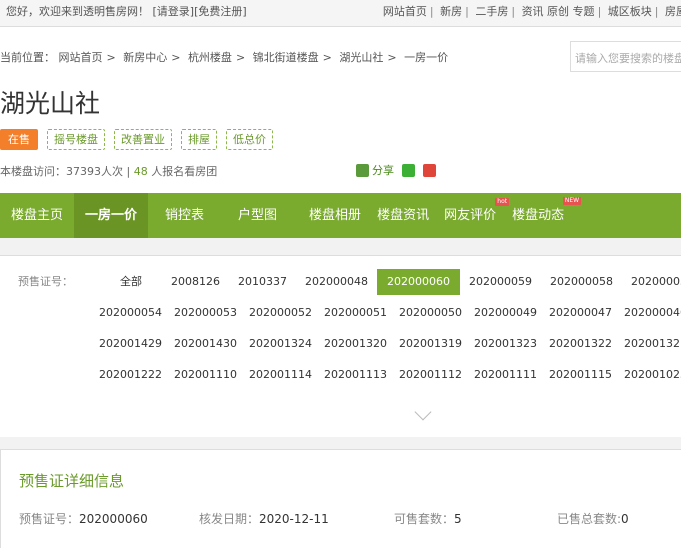 Image resolution: width=681 pixels, height=548 pixels. I want to click on permit-option: 202000048, so click(336, 282).